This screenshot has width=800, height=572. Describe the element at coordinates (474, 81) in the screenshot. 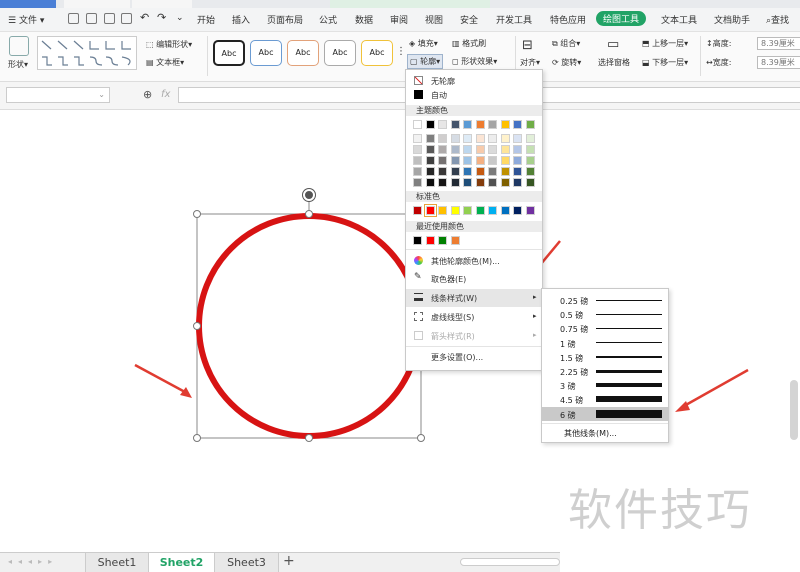

I see `no-outline-item: 无轮廓` at that location.